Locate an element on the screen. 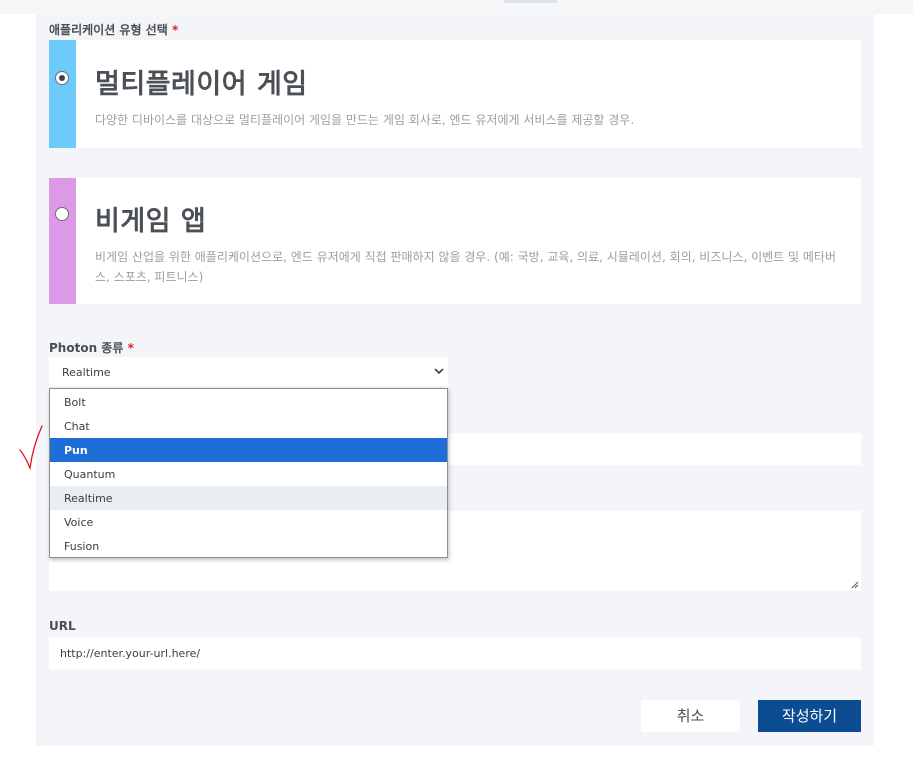  dropdown-option-chat: Chat is located at coordinates (248, 426).